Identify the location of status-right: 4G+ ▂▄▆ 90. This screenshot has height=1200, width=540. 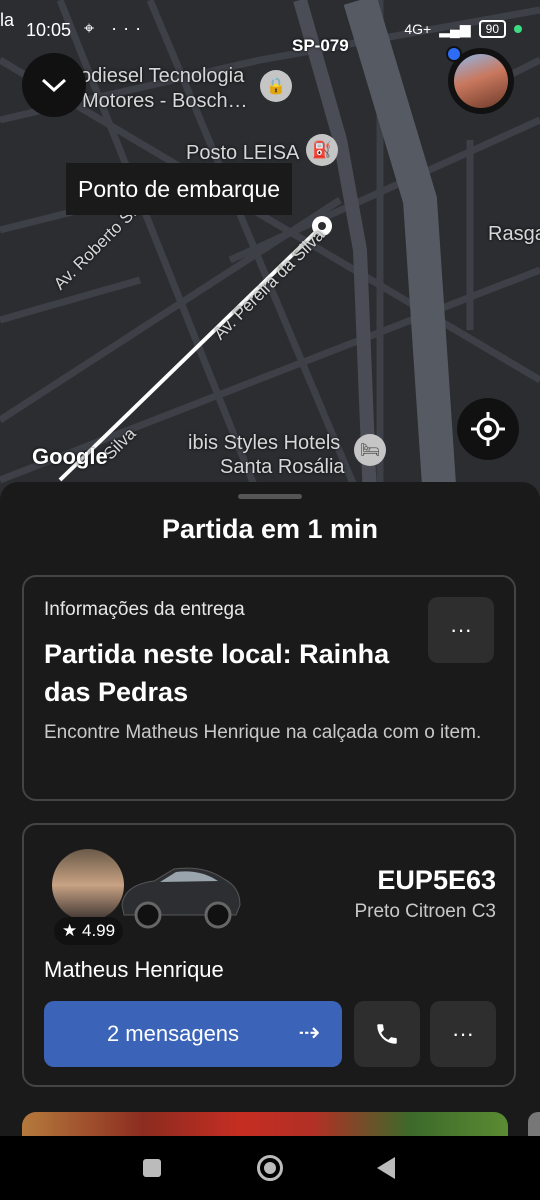
(463, 29).